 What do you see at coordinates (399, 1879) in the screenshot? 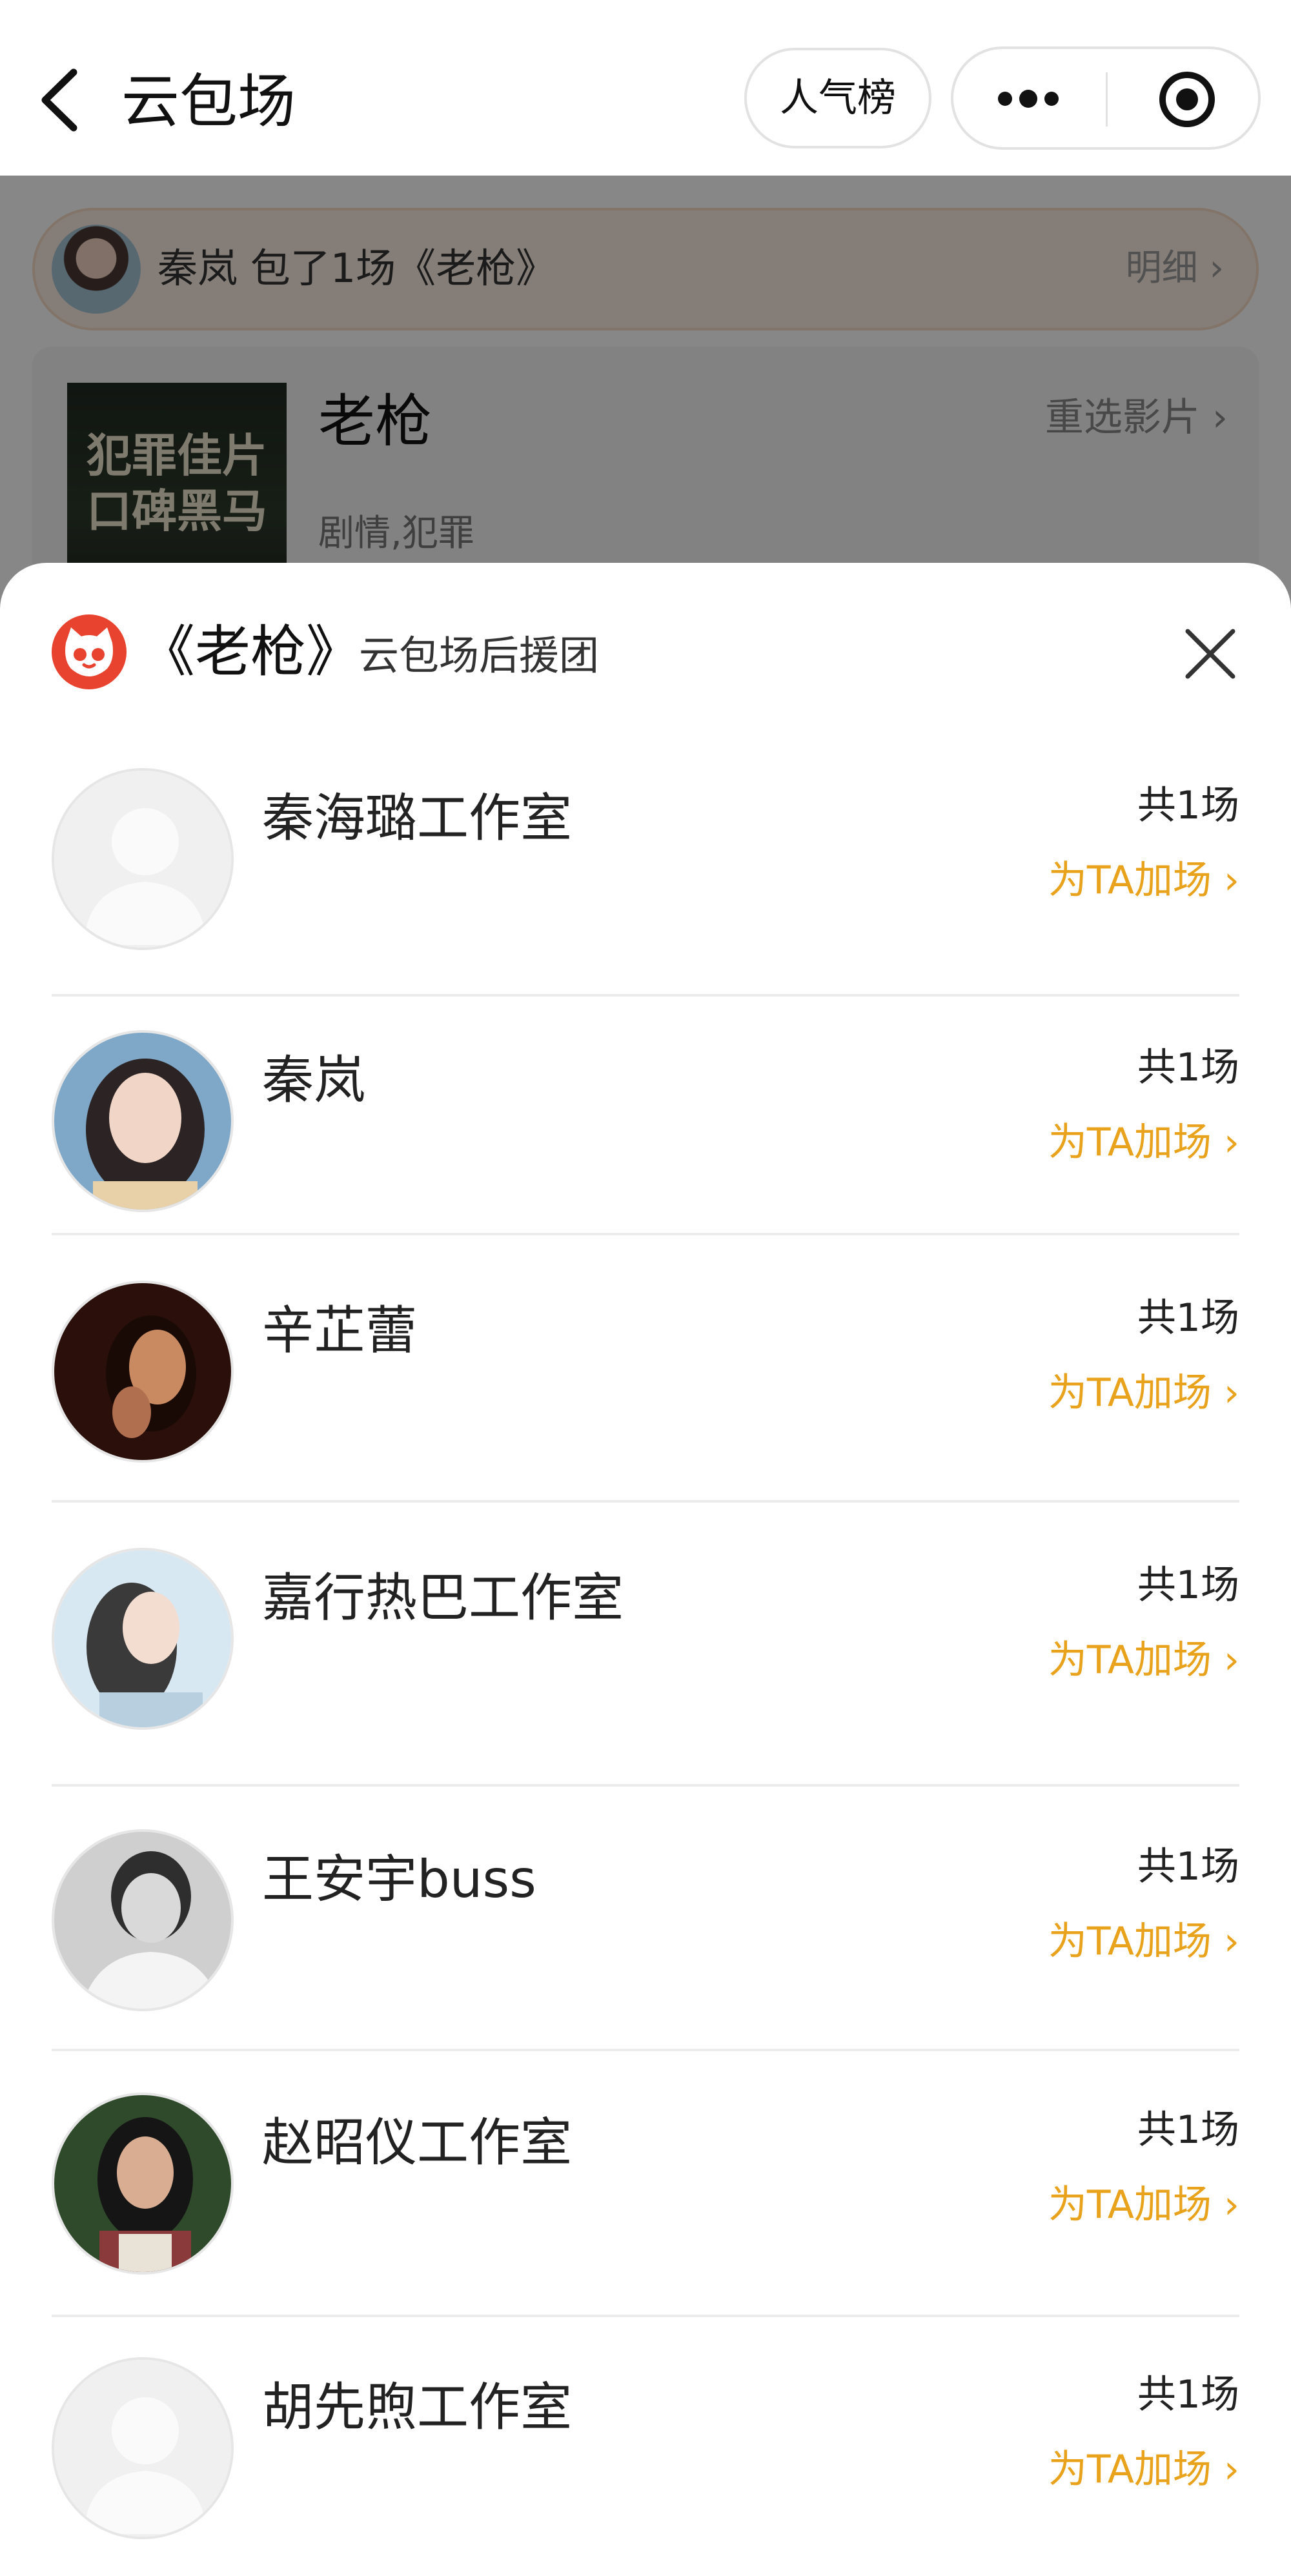
I see `supporter-name: 王安宇buss` at bounding box center [399, 1879].